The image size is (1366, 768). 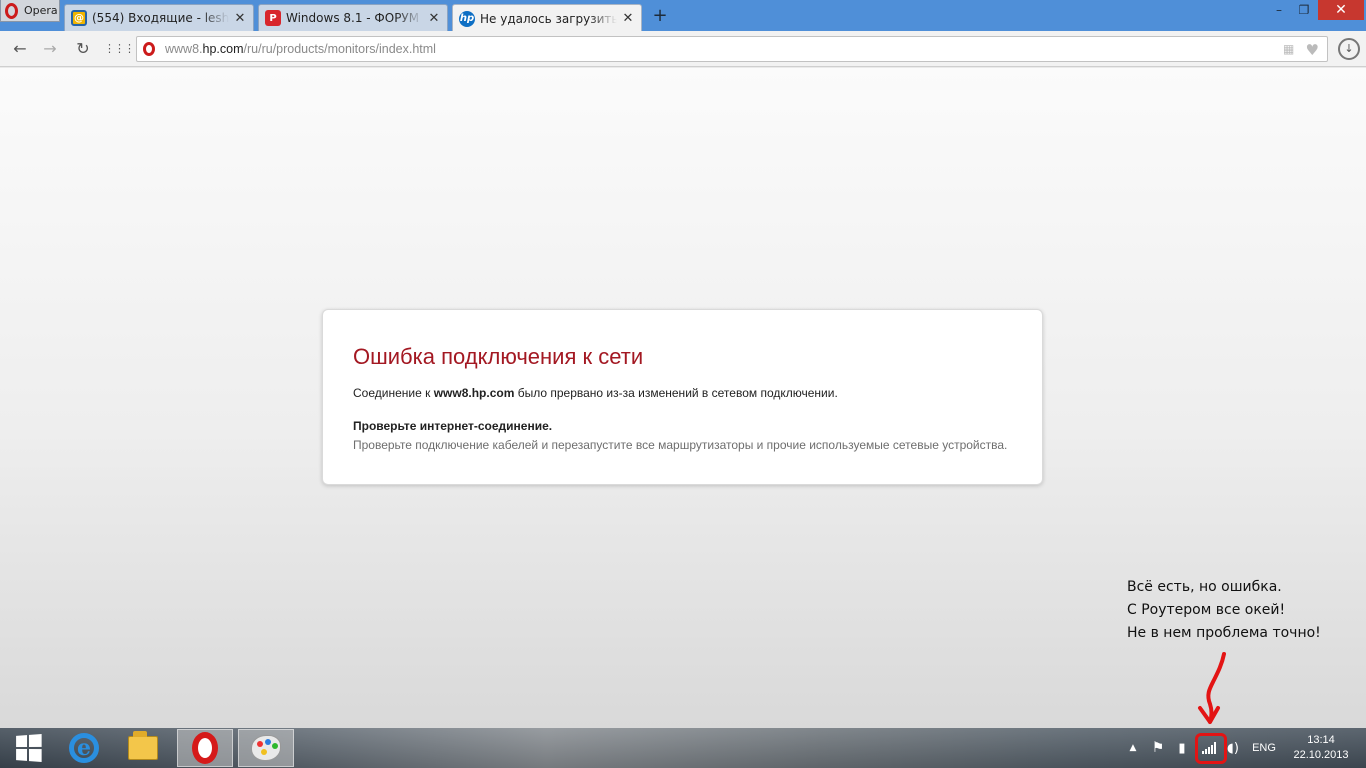 I want to click on opera-icon, so click(x=205, y=748).